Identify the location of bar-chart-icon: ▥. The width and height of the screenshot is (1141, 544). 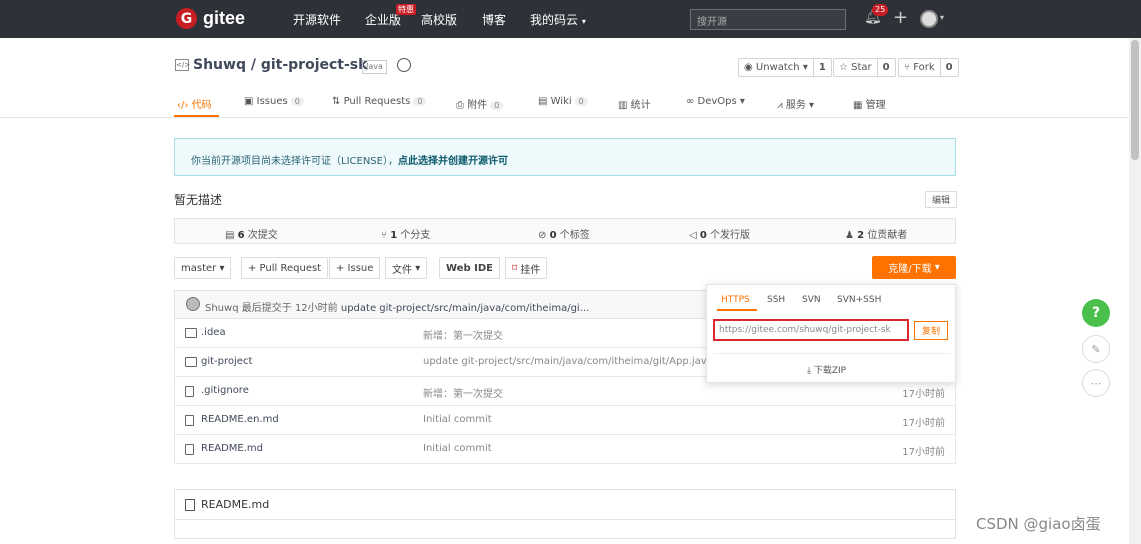
(623, 105).